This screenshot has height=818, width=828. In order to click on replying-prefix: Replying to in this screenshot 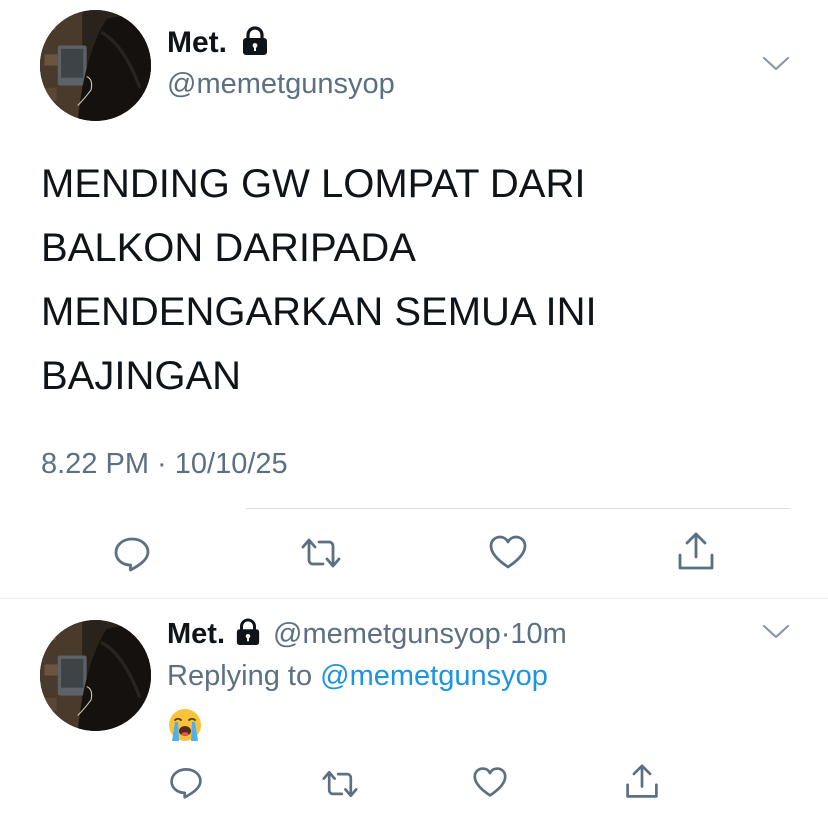, I will do `click(244, 676)`.